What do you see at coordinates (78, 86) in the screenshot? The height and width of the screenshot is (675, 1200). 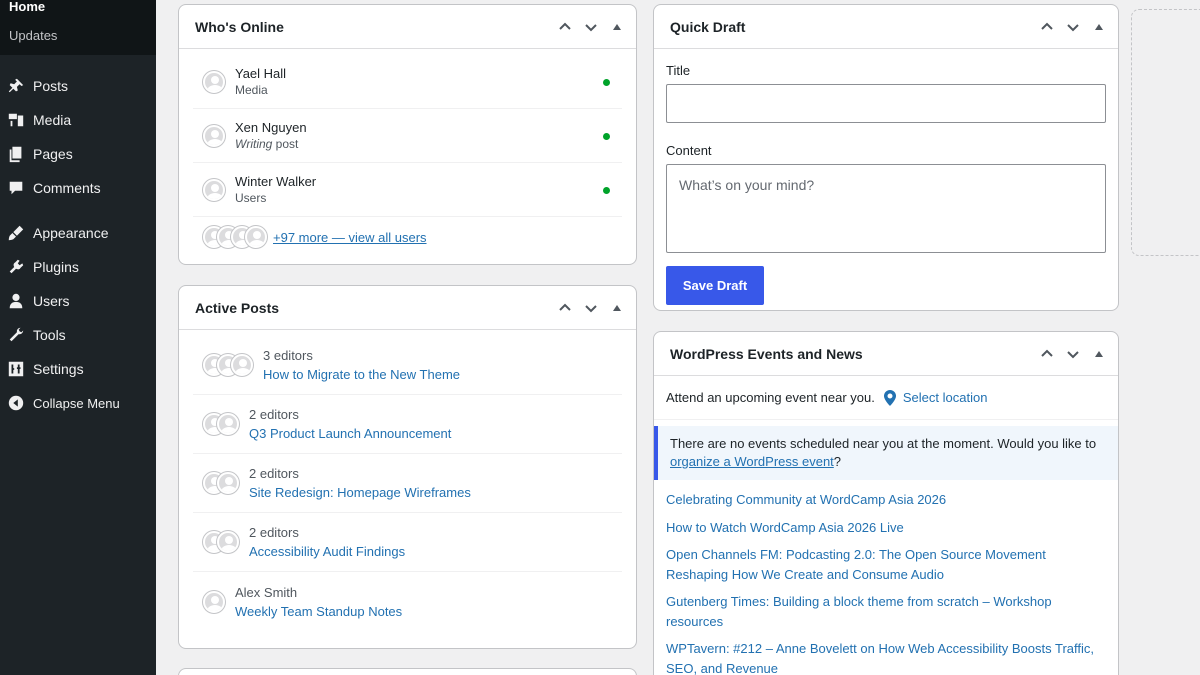 I see `menu-item-posts: Posts` at bounding box center [78, 86].